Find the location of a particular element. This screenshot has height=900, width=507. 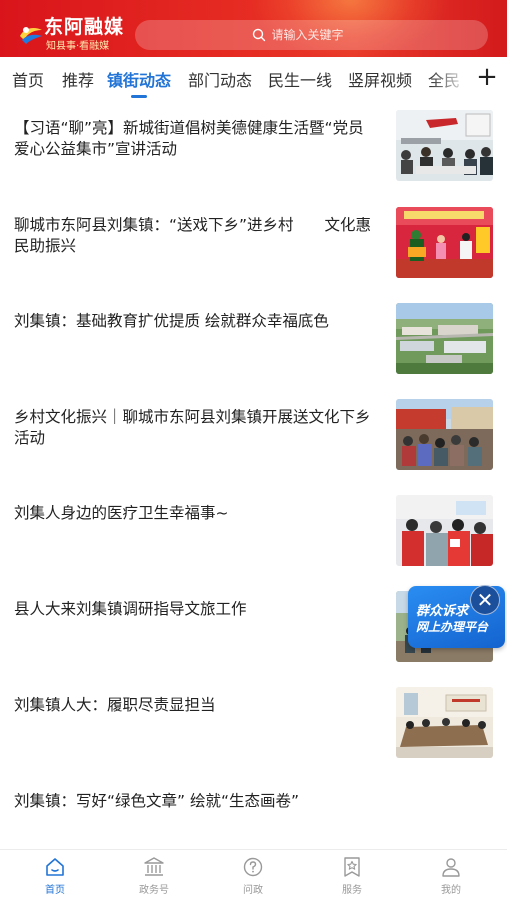

nav-profile-label: 我的 is located at coordinates (451, 890).